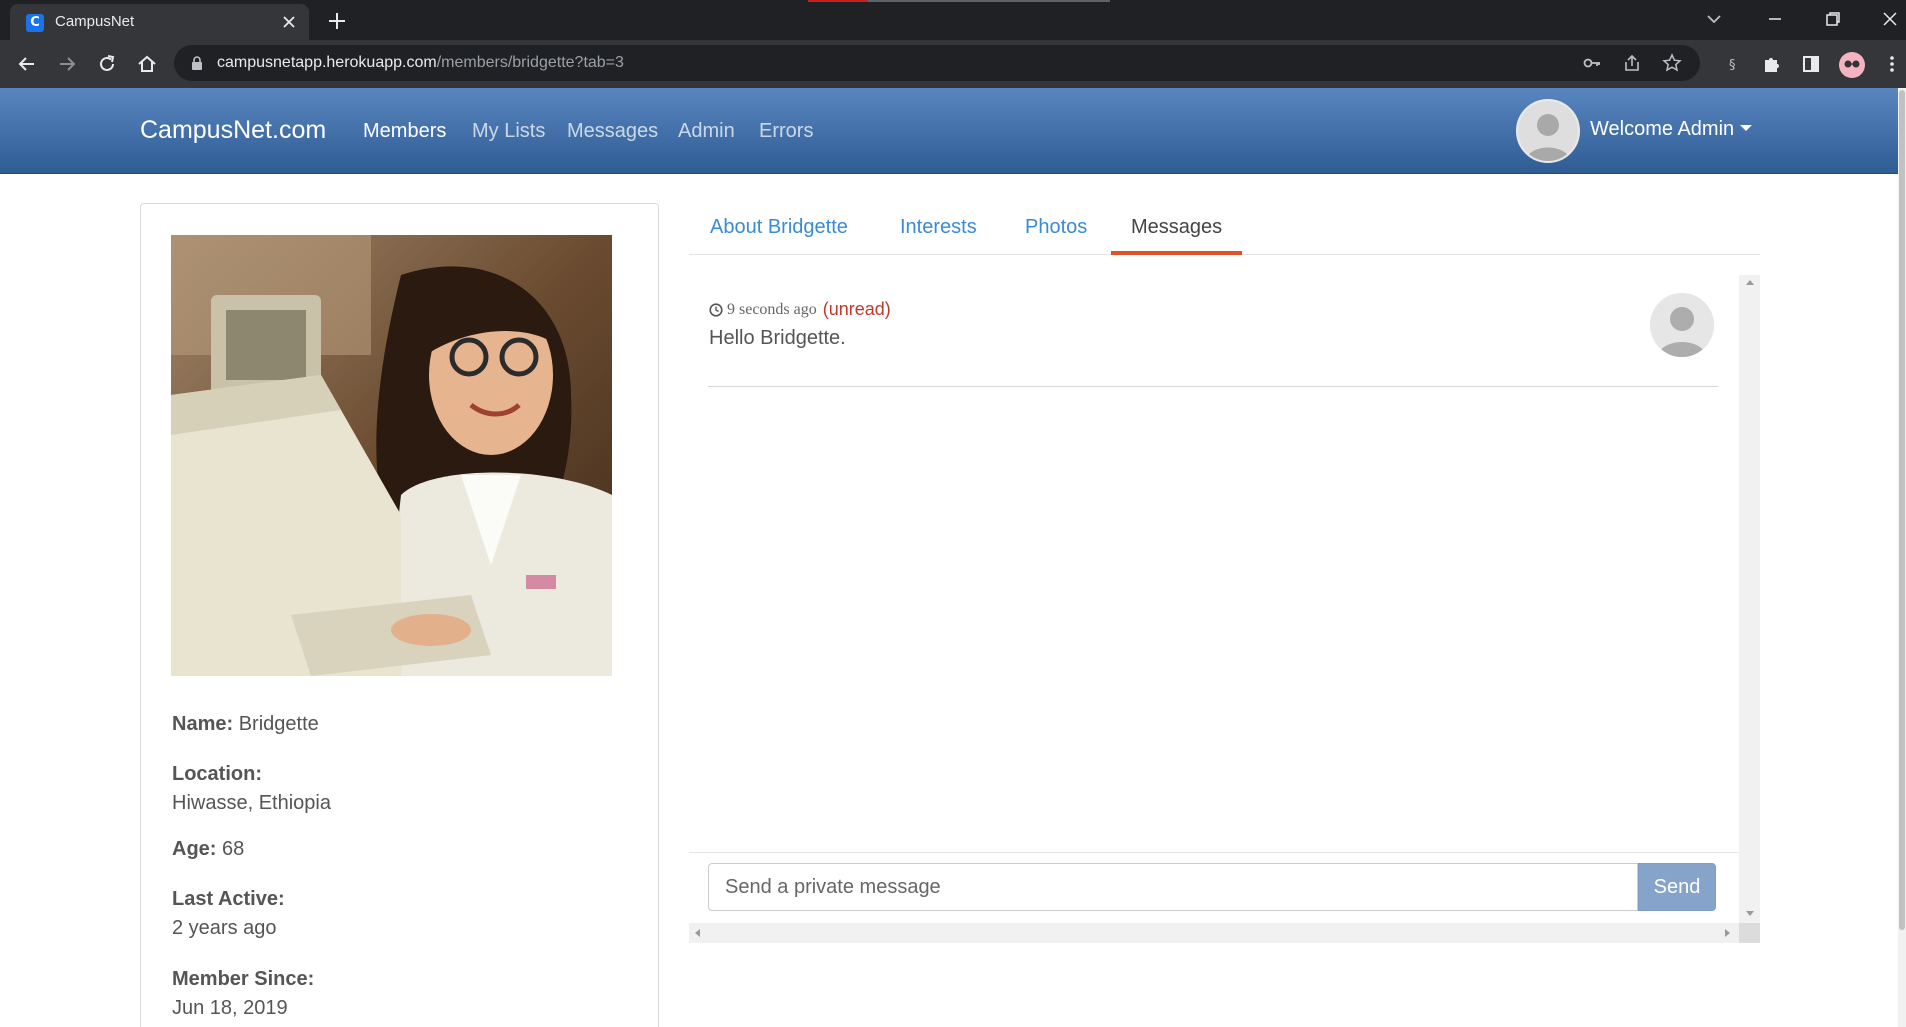  Describe the element at coordinates (777, 338) in the screenshot. I see `message-text: Hello Bridgette.` at that location.